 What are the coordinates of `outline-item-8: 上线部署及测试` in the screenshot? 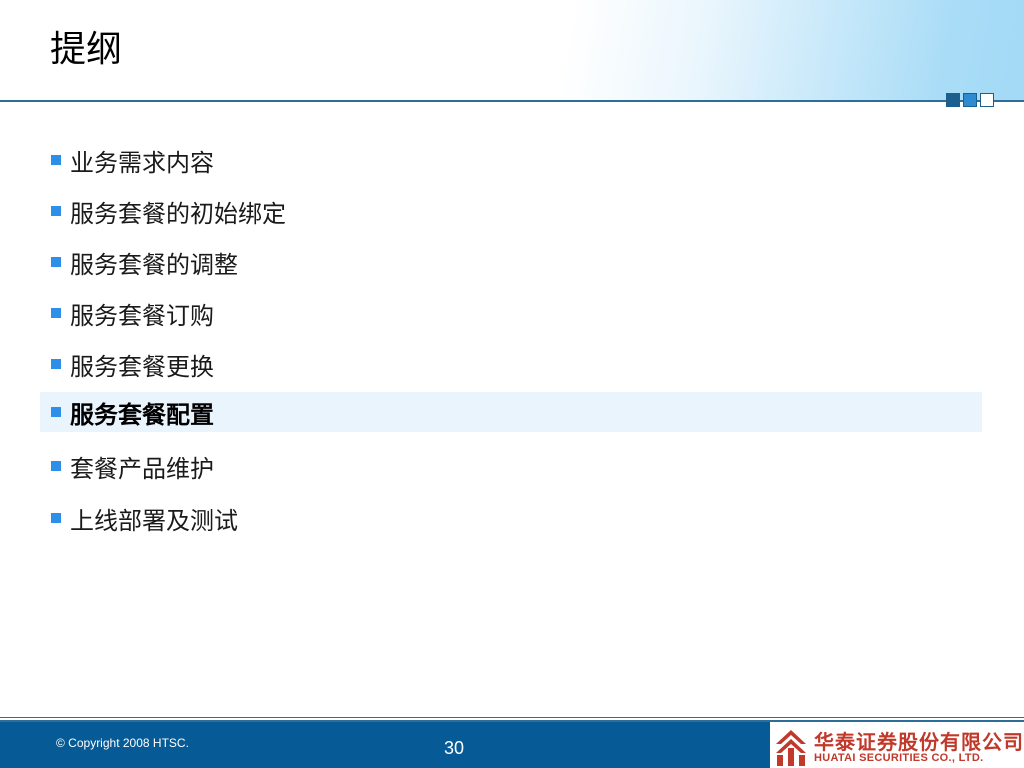 It's located at (511, 518).